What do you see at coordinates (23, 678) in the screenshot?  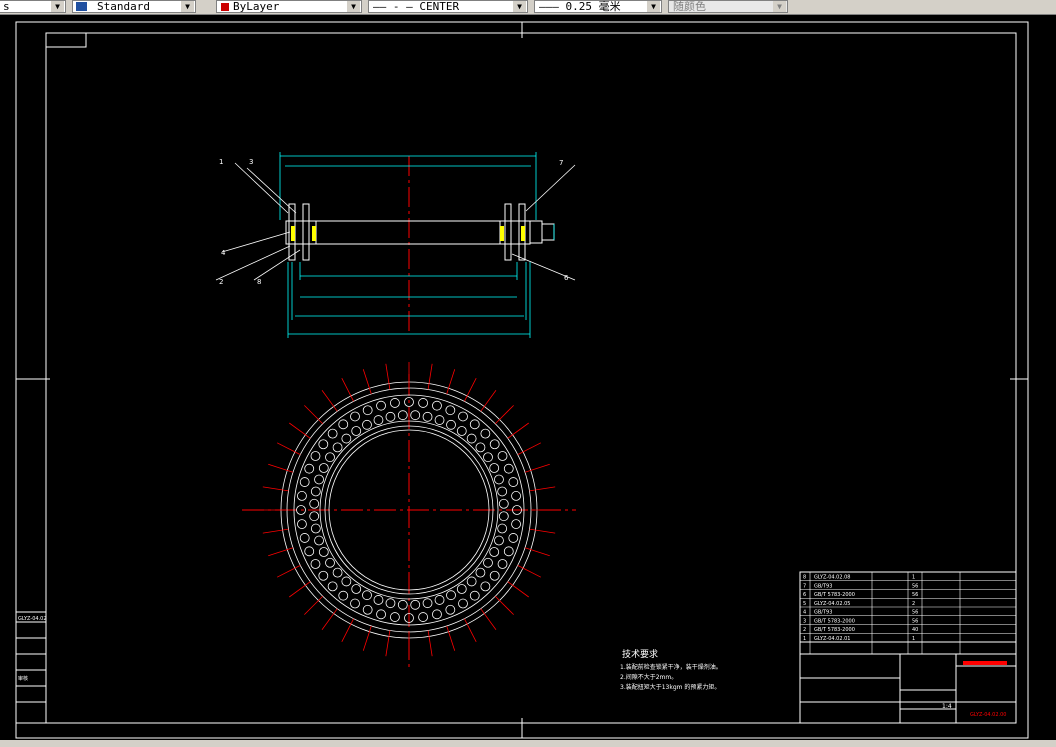 I see `left-panel-text: 审核` at bounding box center [23, 678].